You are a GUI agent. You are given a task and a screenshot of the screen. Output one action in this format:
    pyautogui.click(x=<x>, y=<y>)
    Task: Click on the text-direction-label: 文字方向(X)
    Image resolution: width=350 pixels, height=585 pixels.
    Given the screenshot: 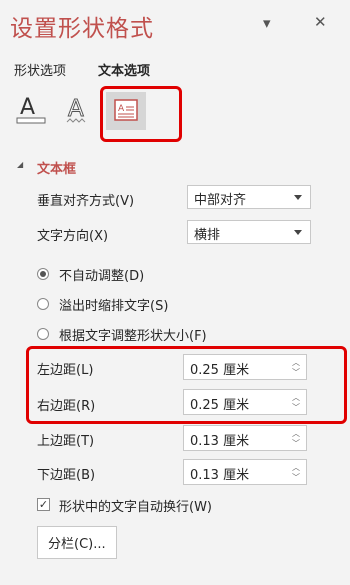 What is the action you would take?
    pyautogui.click(x=73, y=236)
    